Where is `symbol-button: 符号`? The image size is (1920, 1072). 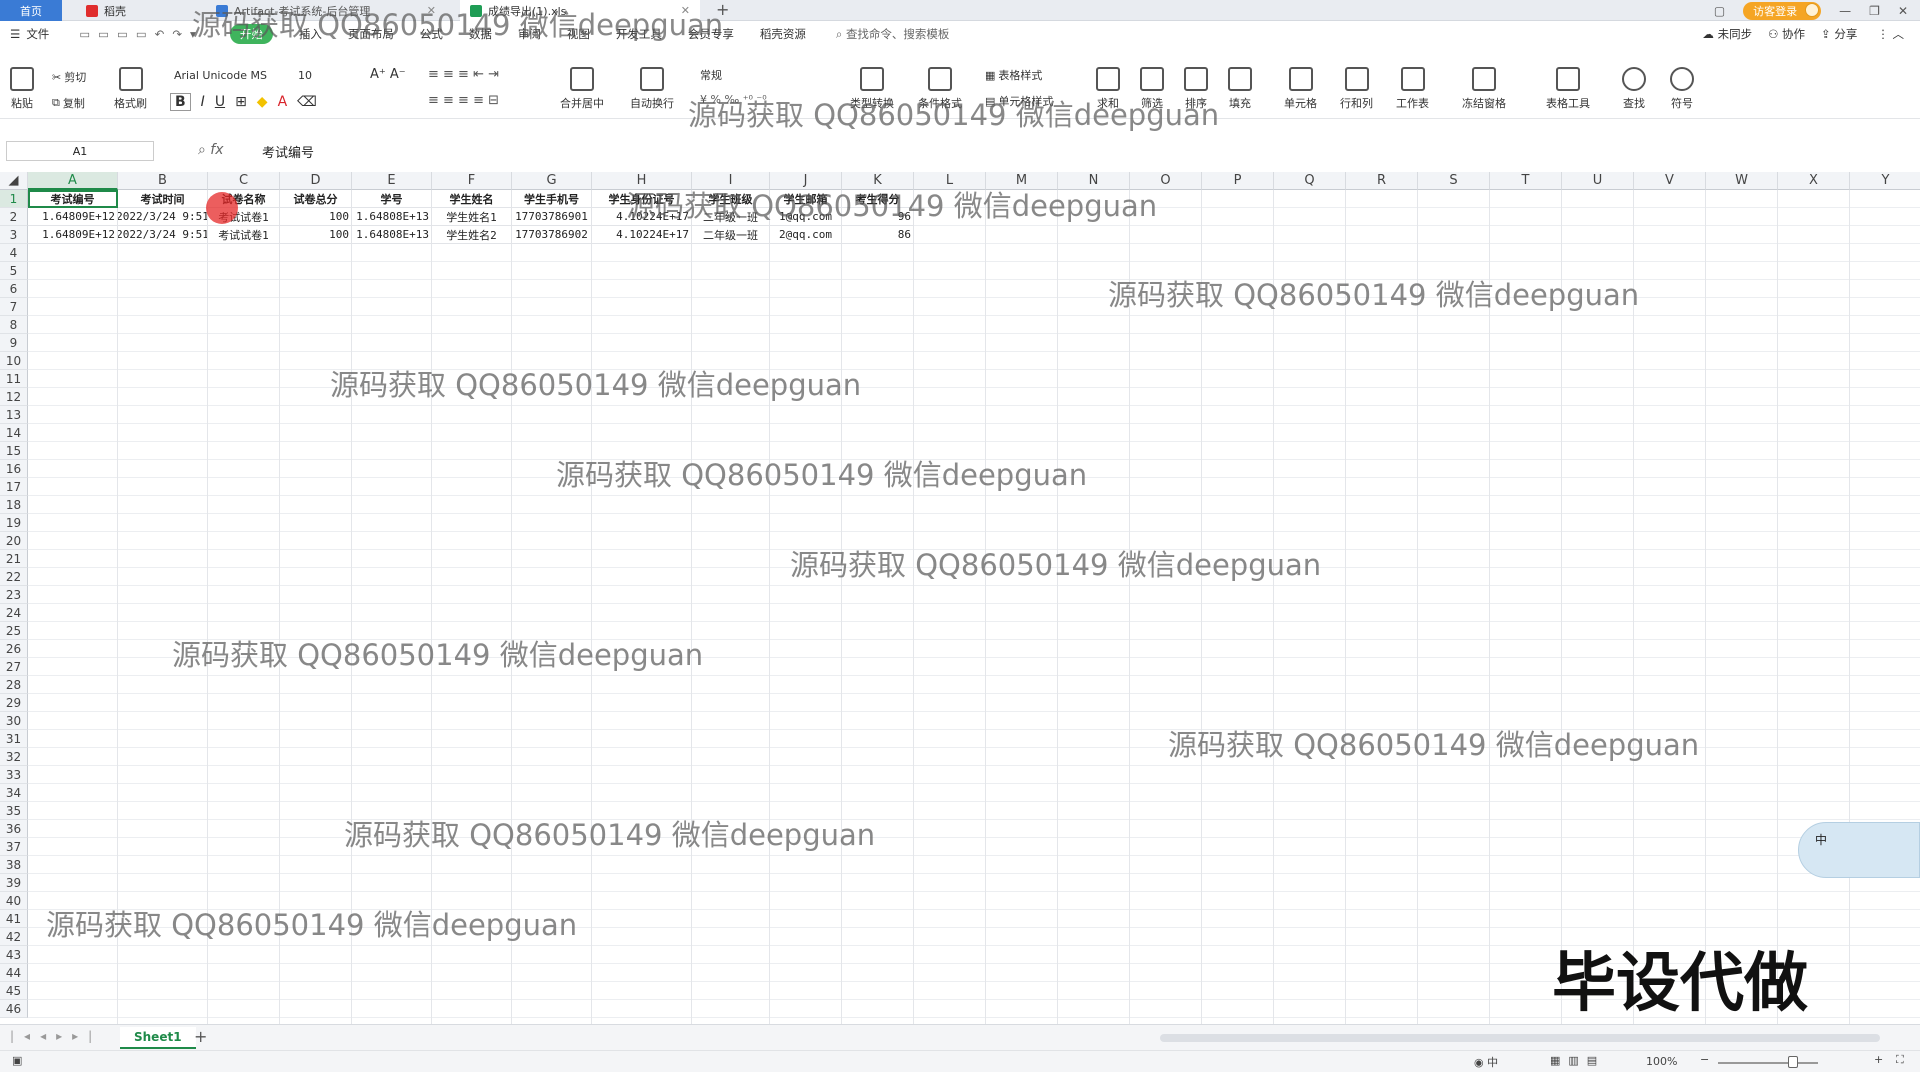
symbol-button: 符号 is located at coordinates (1682, 89).